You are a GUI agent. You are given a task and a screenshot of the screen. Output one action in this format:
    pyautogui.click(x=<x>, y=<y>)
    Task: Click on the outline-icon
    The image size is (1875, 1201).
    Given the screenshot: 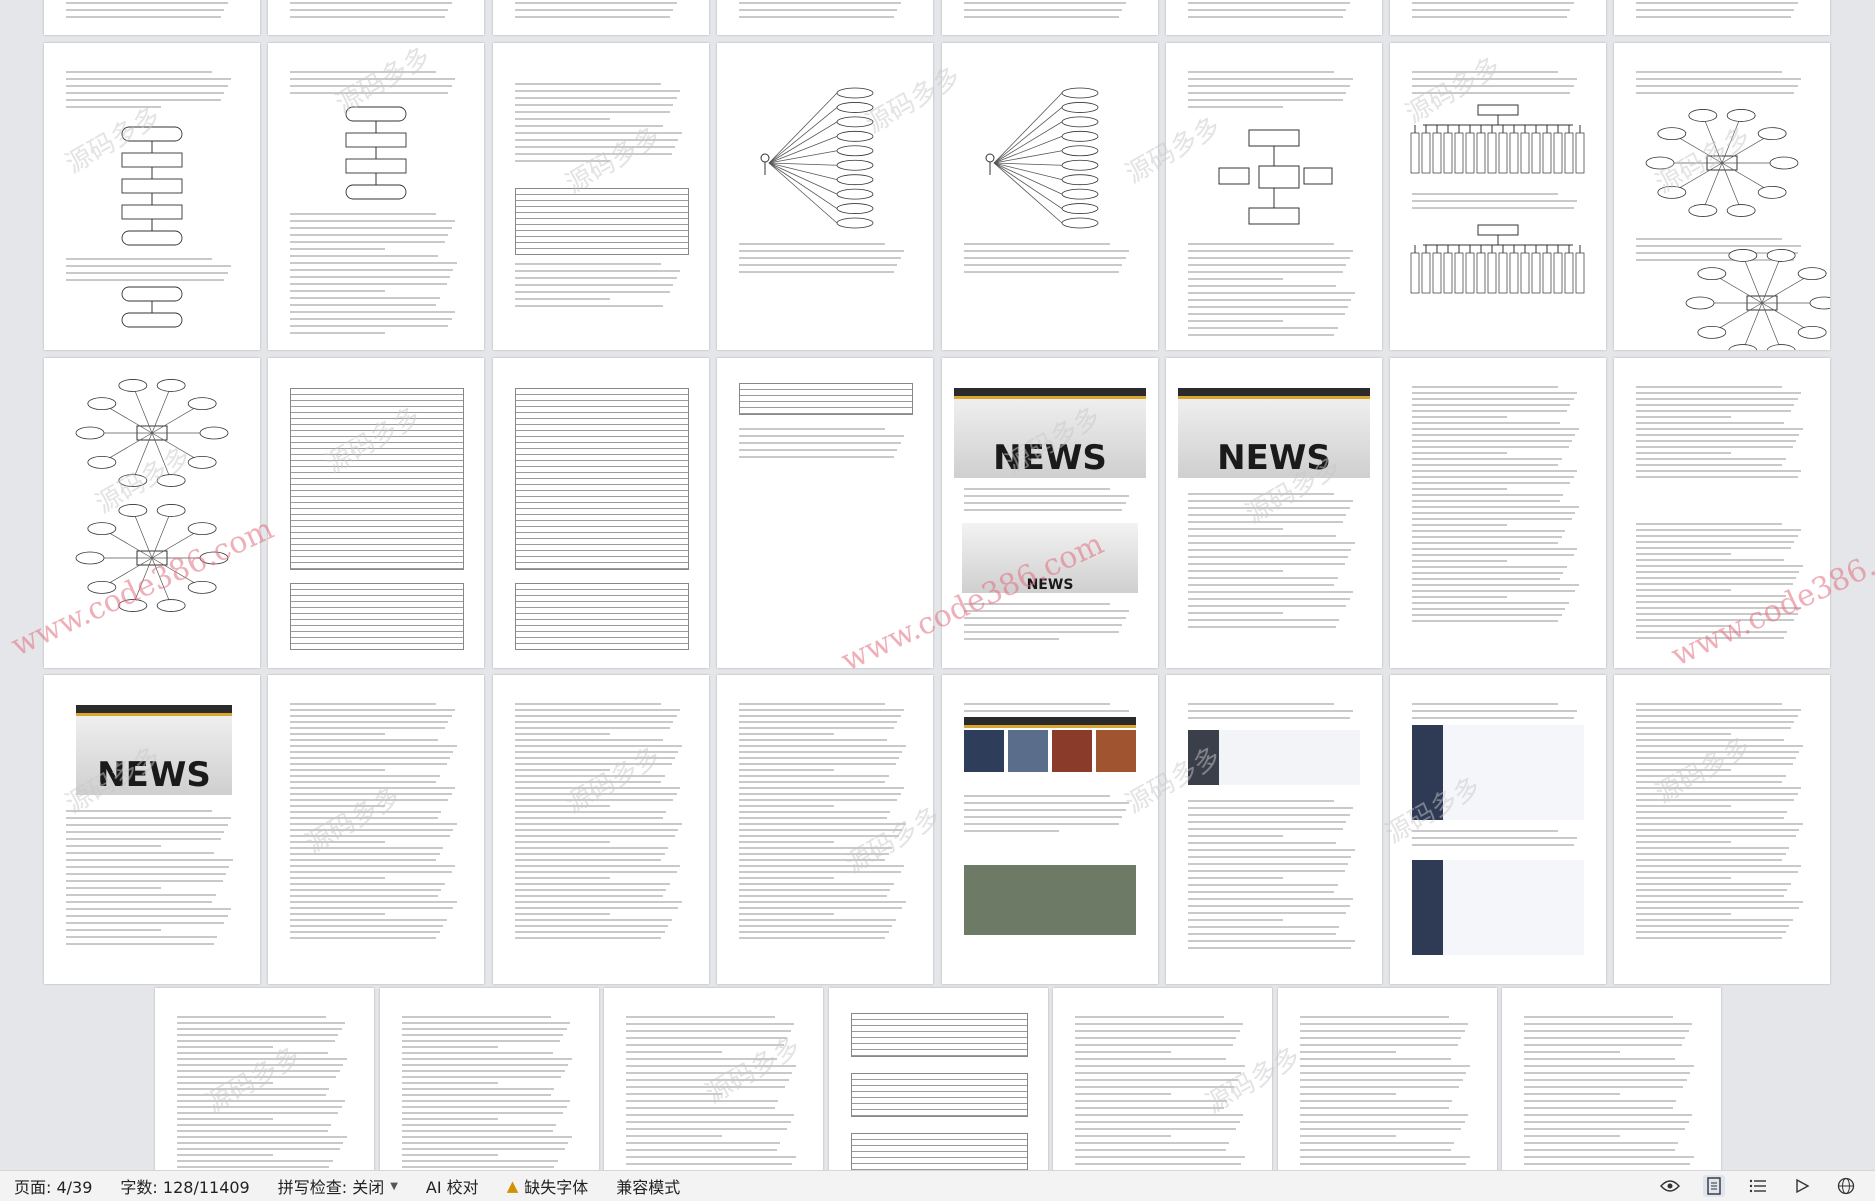 What is the action you would take?
    pyautogui.click(x=1758, y=1186)
    